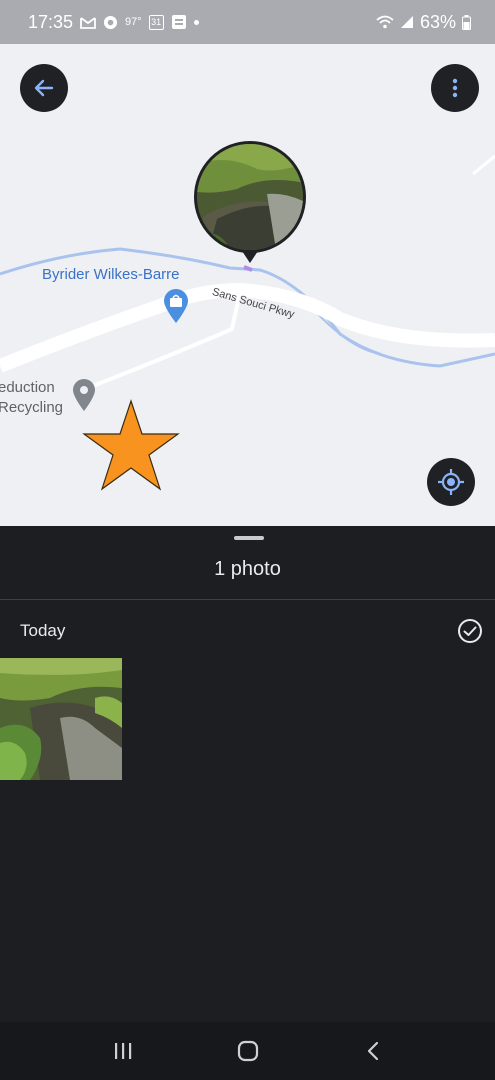 The image size is (495, 1080). I want to click on more-options-button, so click(455, 88).